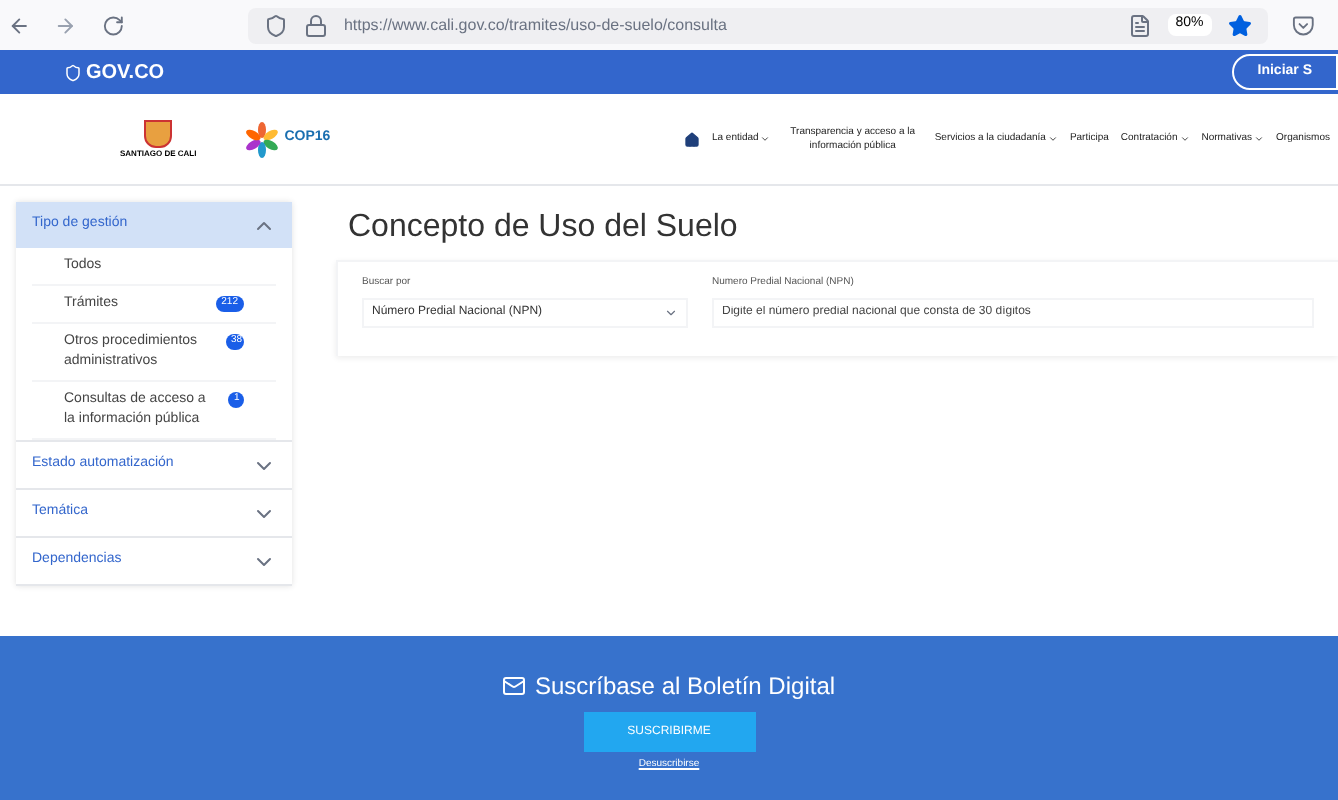  I want to click on pocket-icon, so click(1303, 25).